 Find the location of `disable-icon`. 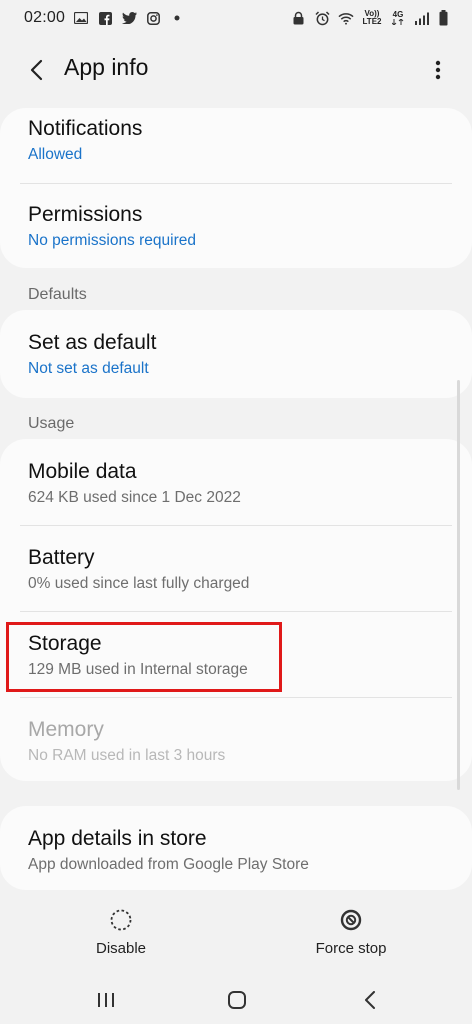

disable-icon is located at coordinates (121, 920).